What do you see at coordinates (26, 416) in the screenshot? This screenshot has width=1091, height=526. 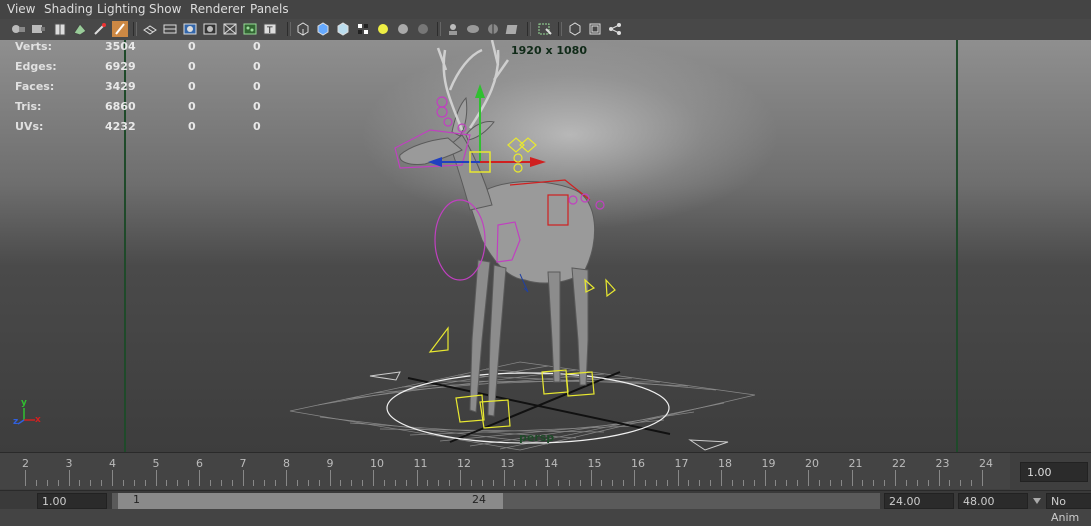 I see `view-axis-gizmo` at bounding box center [26, 416].